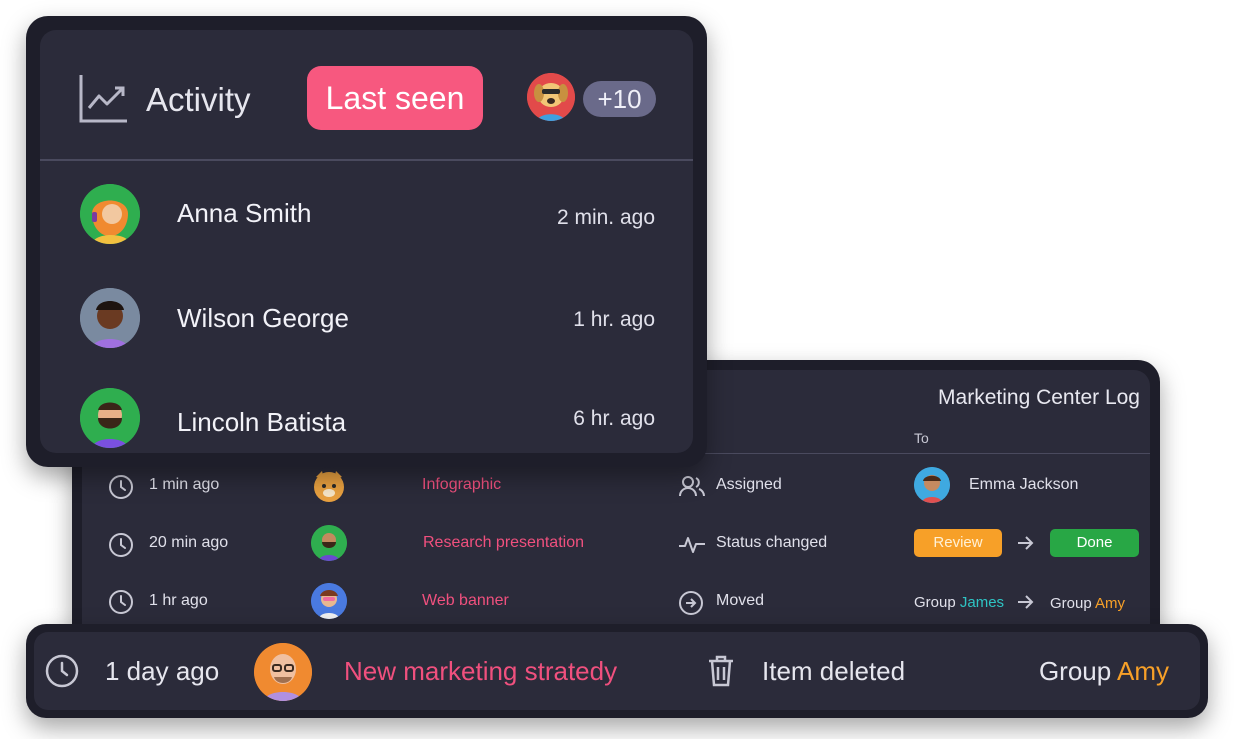  What do you see at coordinates (692, 486) in the screenshot?
I see `users-icon` at bounding box center [692, 486].